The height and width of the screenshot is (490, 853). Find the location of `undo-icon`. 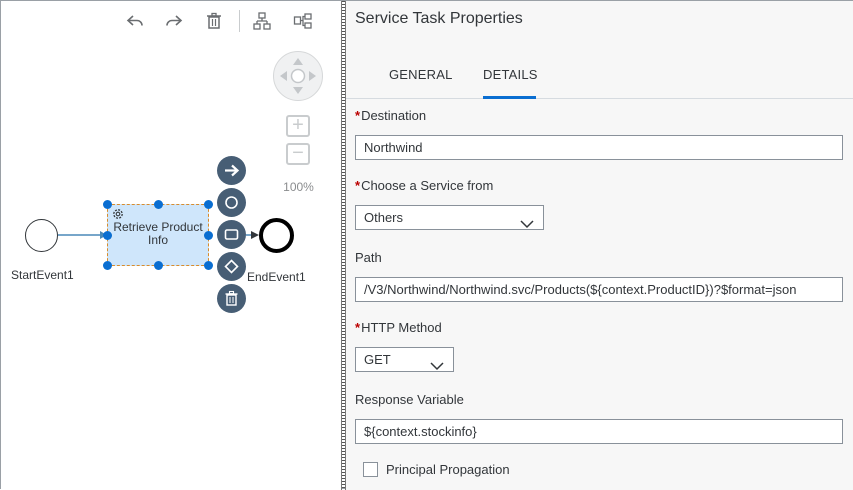

undo-icon is located at coordinates (135, 21).